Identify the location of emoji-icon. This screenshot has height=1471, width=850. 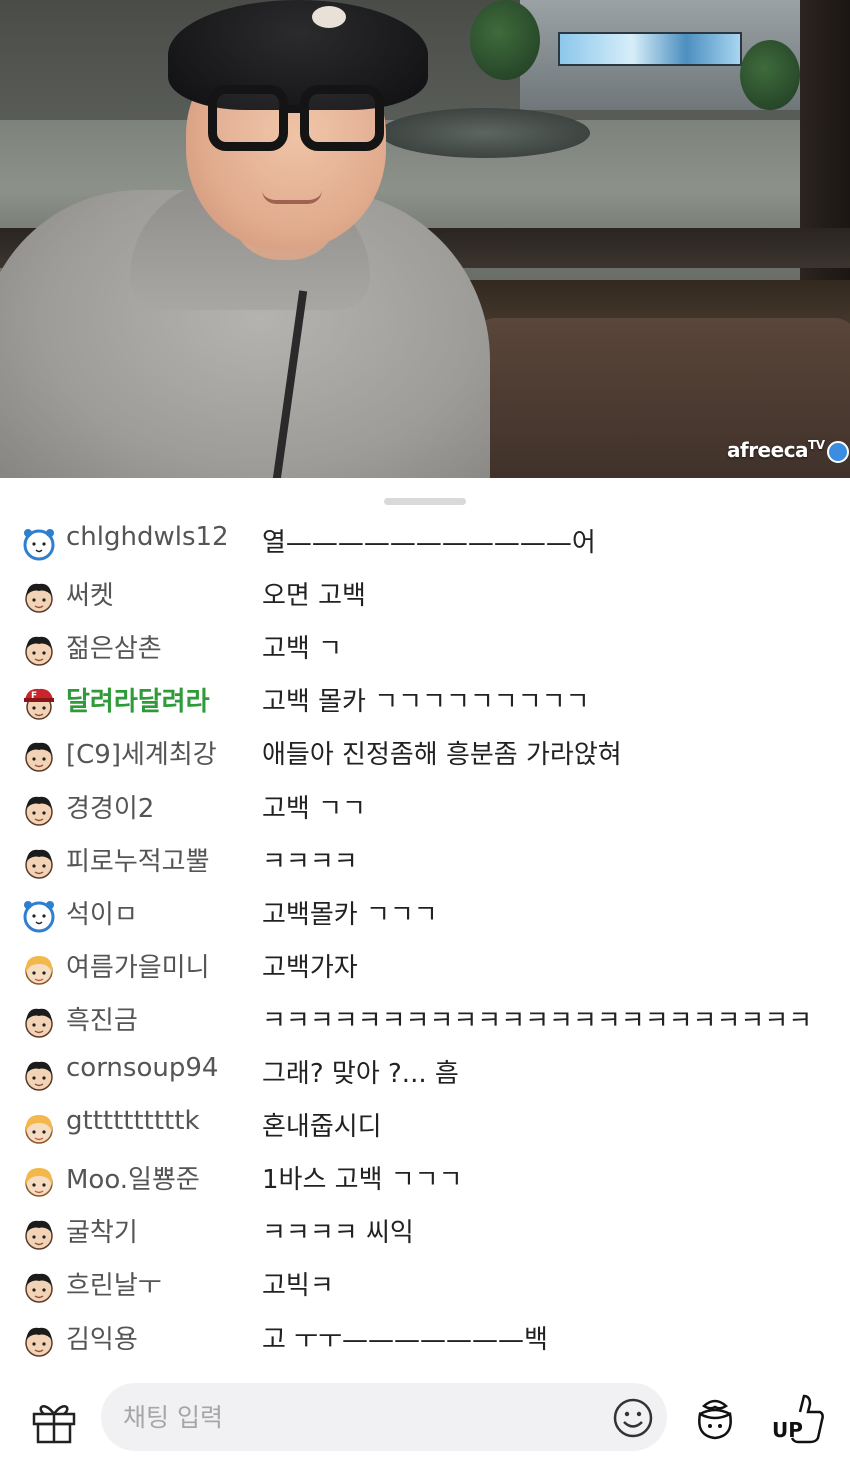
(633, 1418).